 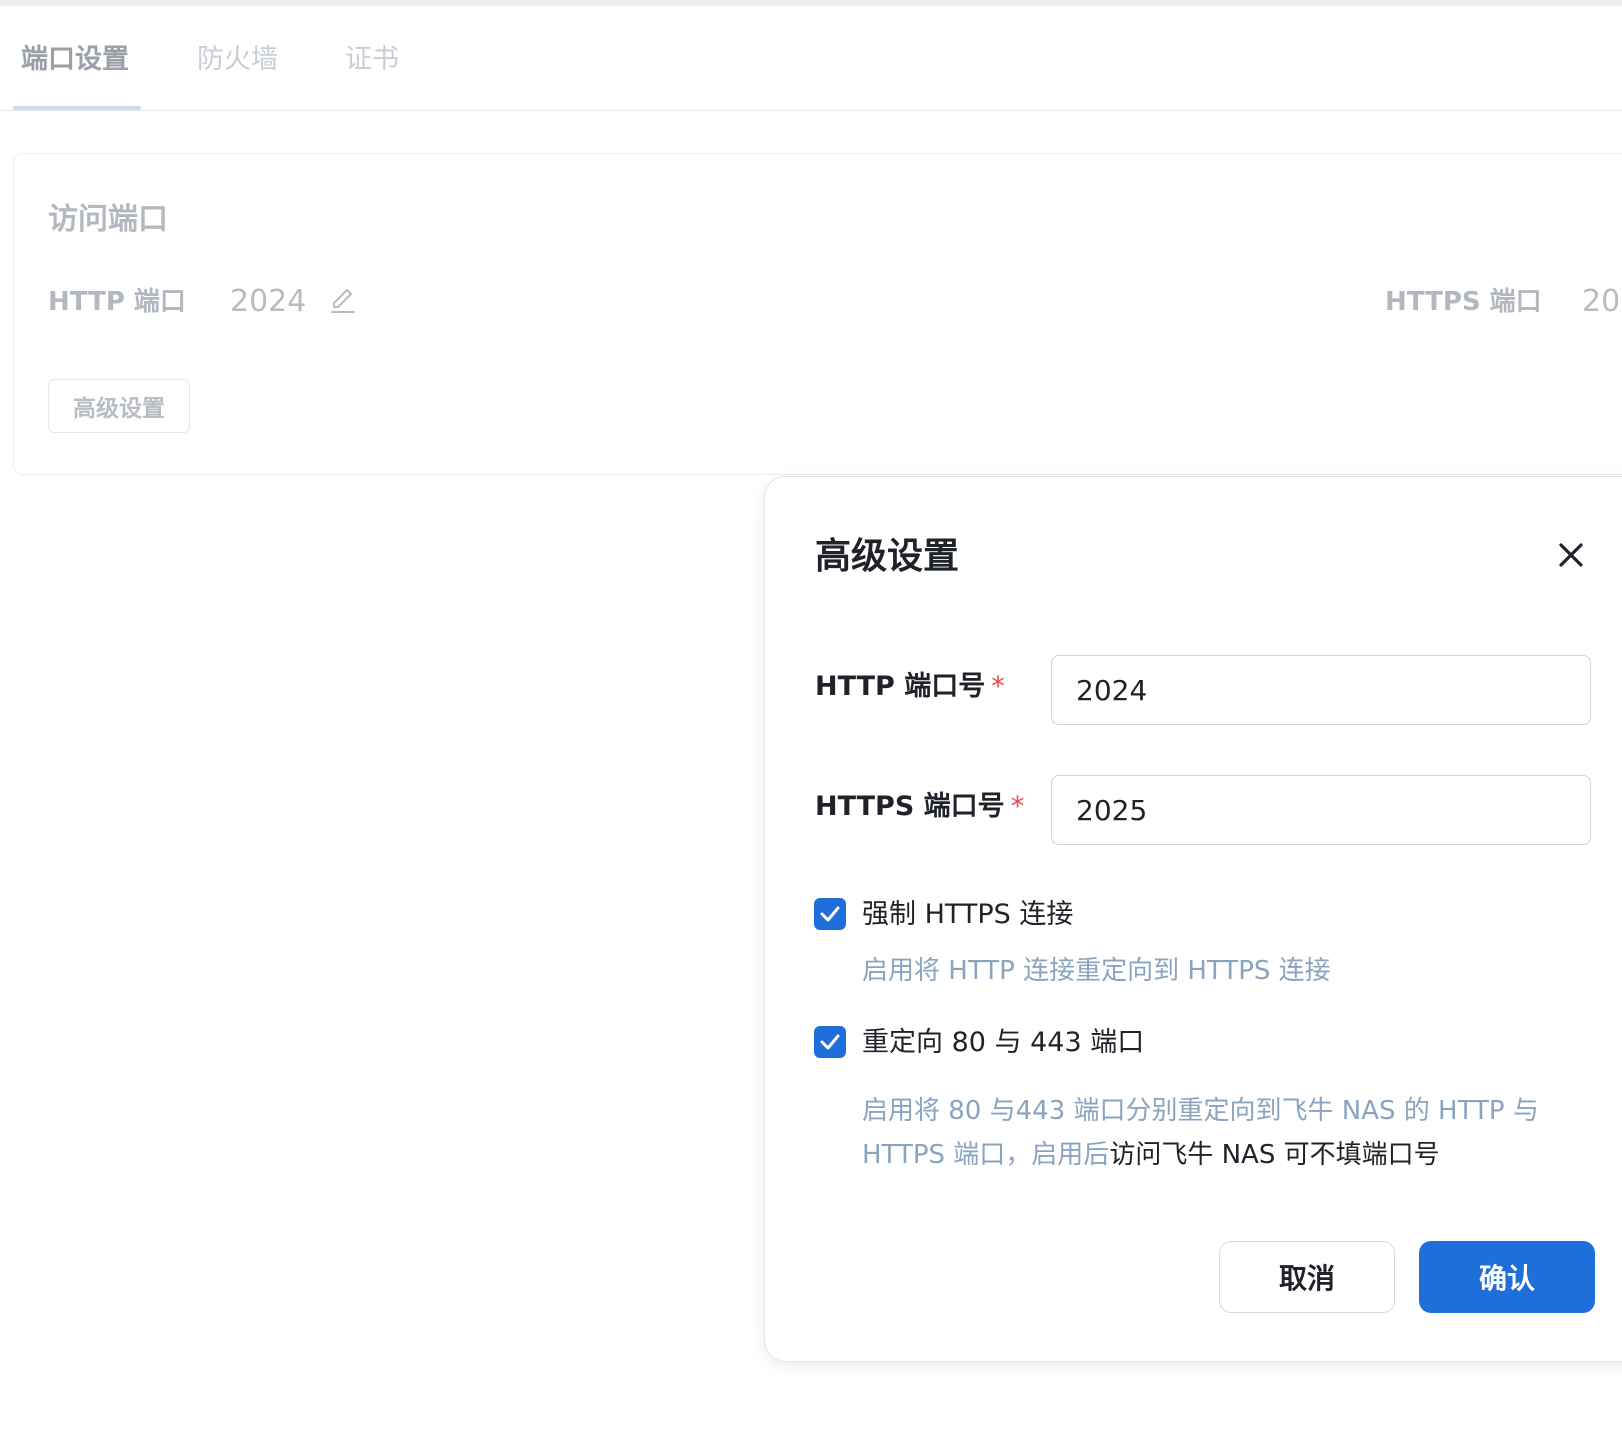 What do you see at coordinates (887, 556) in the screenshot?
I see `dialog-title: 高级设置` at bounding box center [887, 556].